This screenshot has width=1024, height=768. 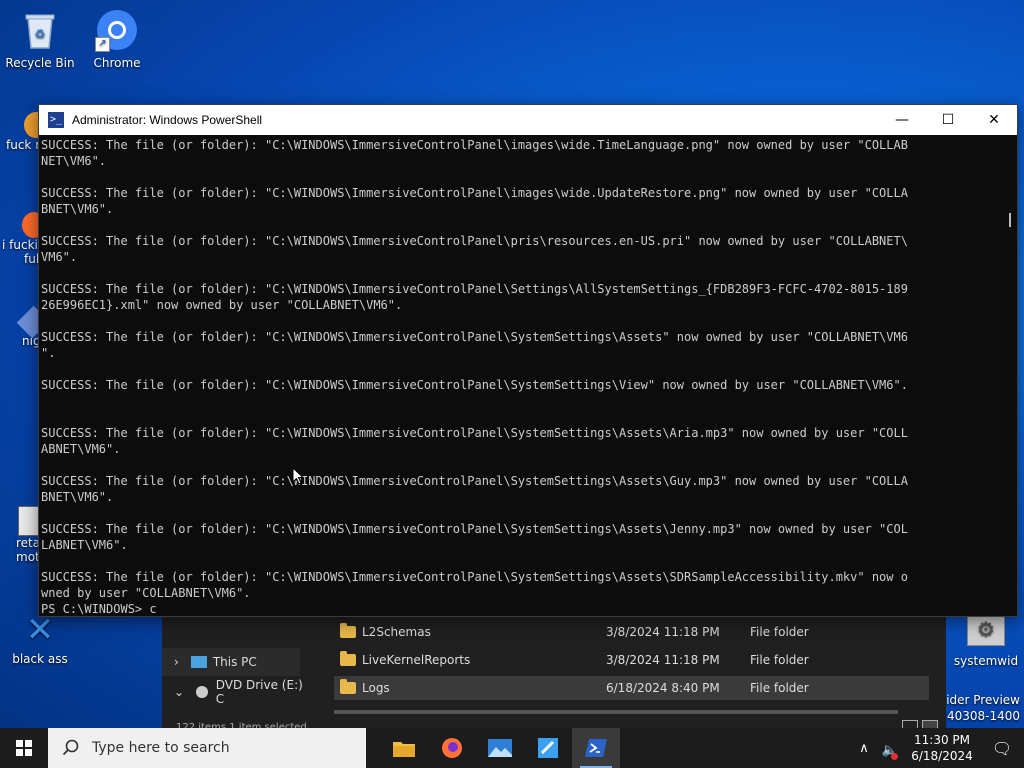 I want to click on recycle-bin-label: Recycle Bin, so click(x=40, y=63).